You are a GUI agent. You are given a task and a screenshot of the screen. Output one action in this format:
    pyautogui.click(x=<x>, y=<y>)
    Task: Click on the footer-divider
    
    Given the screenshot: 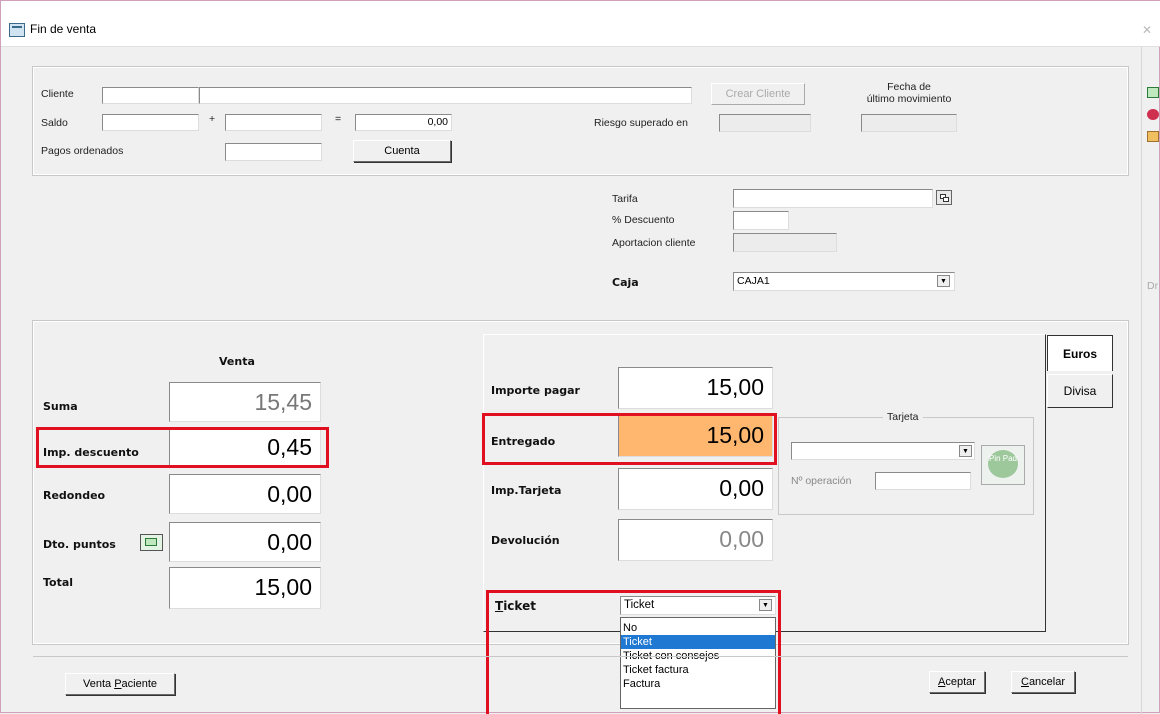 What is the action you would take?
    pyautogui.click(x=580, y=656)
    